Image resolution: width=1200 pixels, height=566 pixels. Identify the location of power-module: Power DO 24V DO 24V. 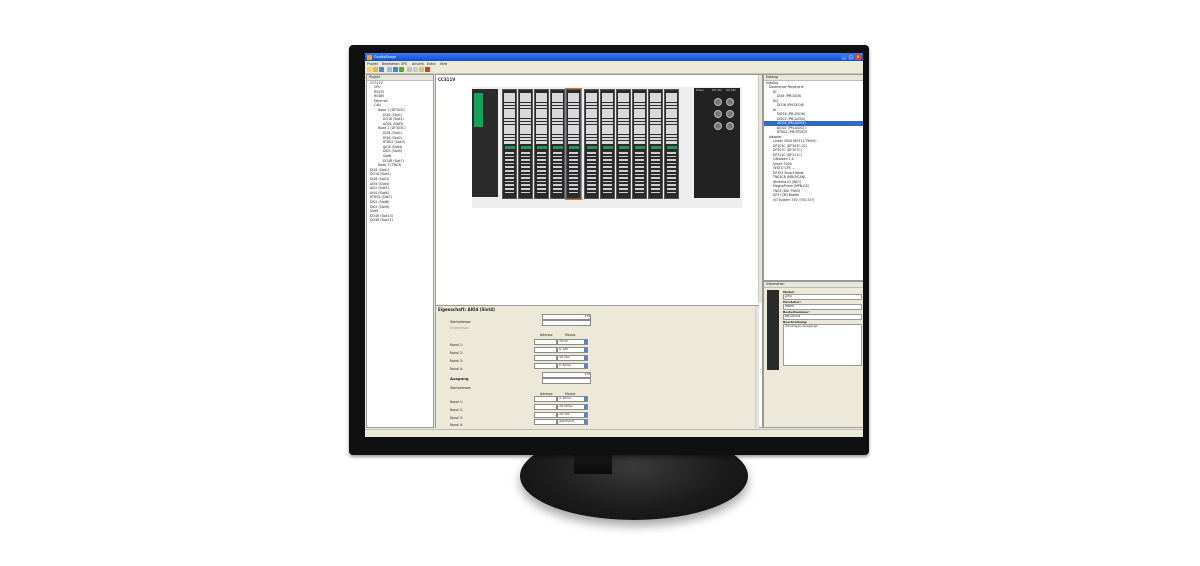
(717, 143).